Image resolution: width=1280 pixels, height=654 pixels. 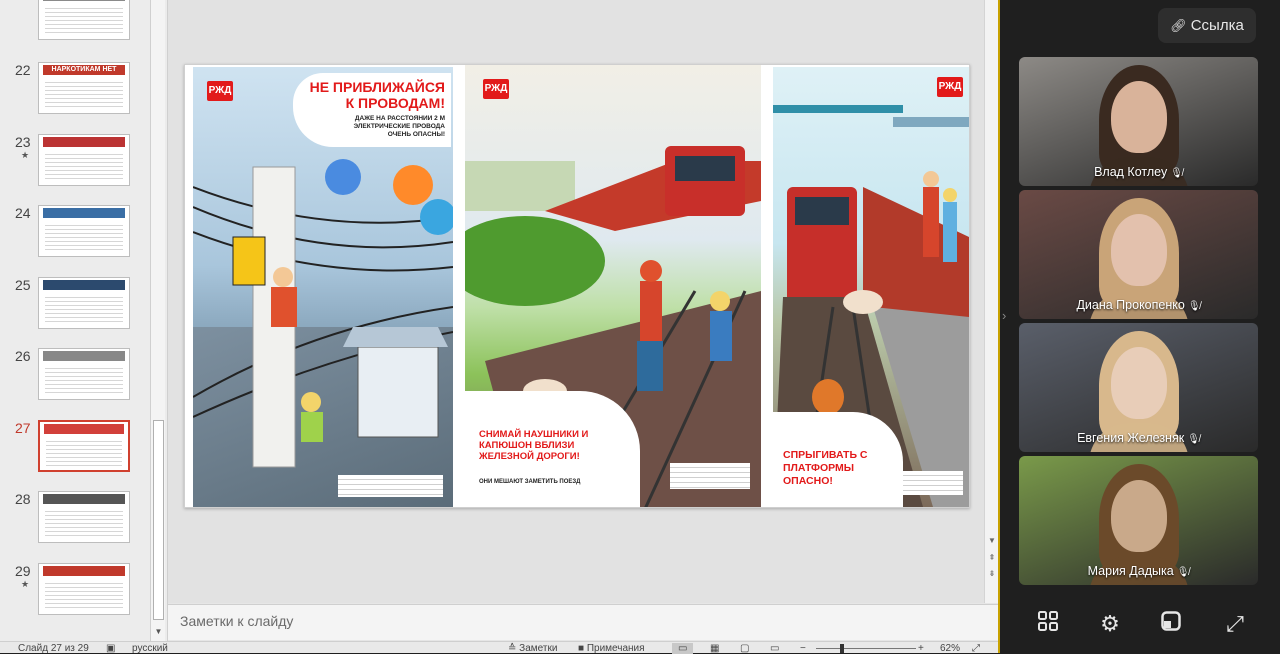 I want to click on slide-thumbnail-row: 23 ★, so click(x=75, y=161).